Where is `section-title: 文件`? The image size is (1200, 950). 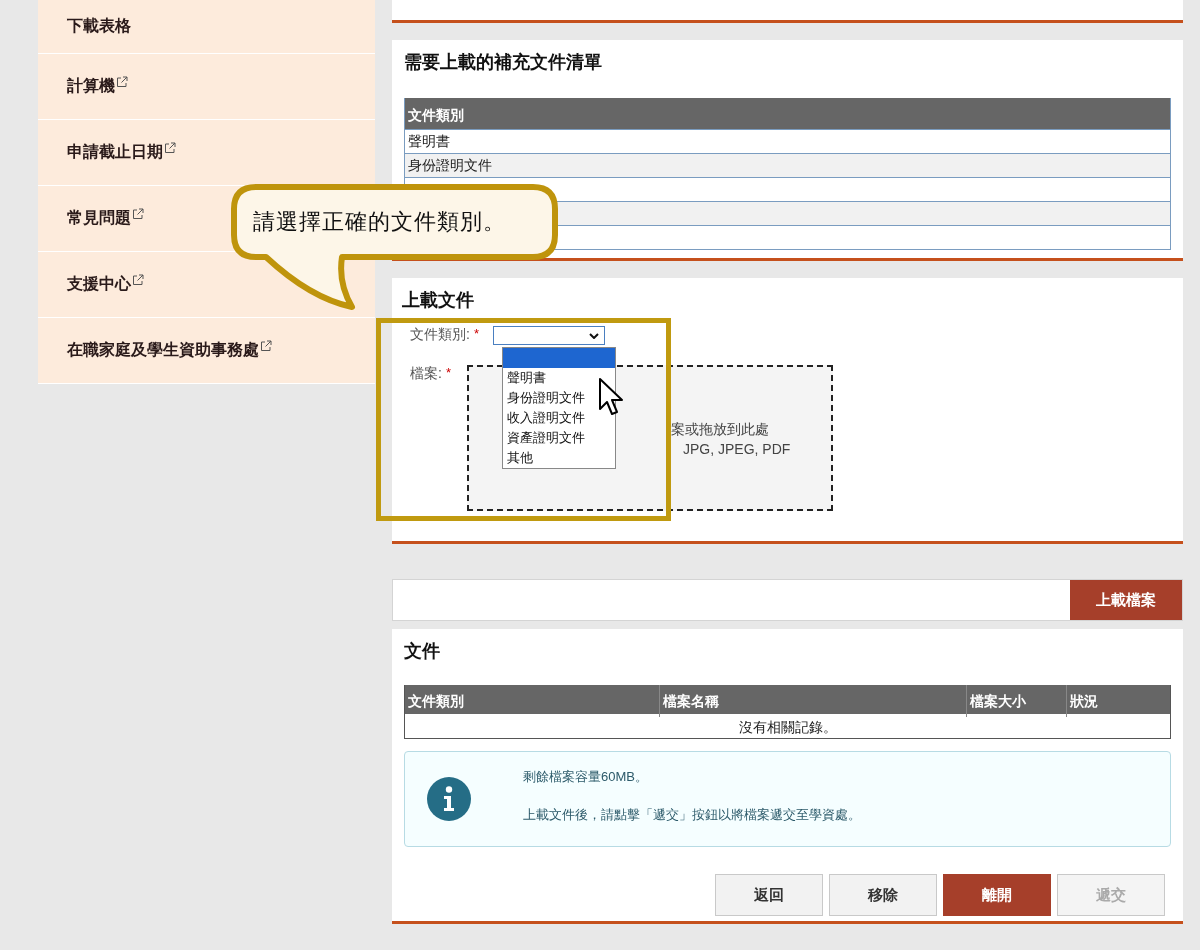
section-title: 文件 is located at coordinates (422, 651).